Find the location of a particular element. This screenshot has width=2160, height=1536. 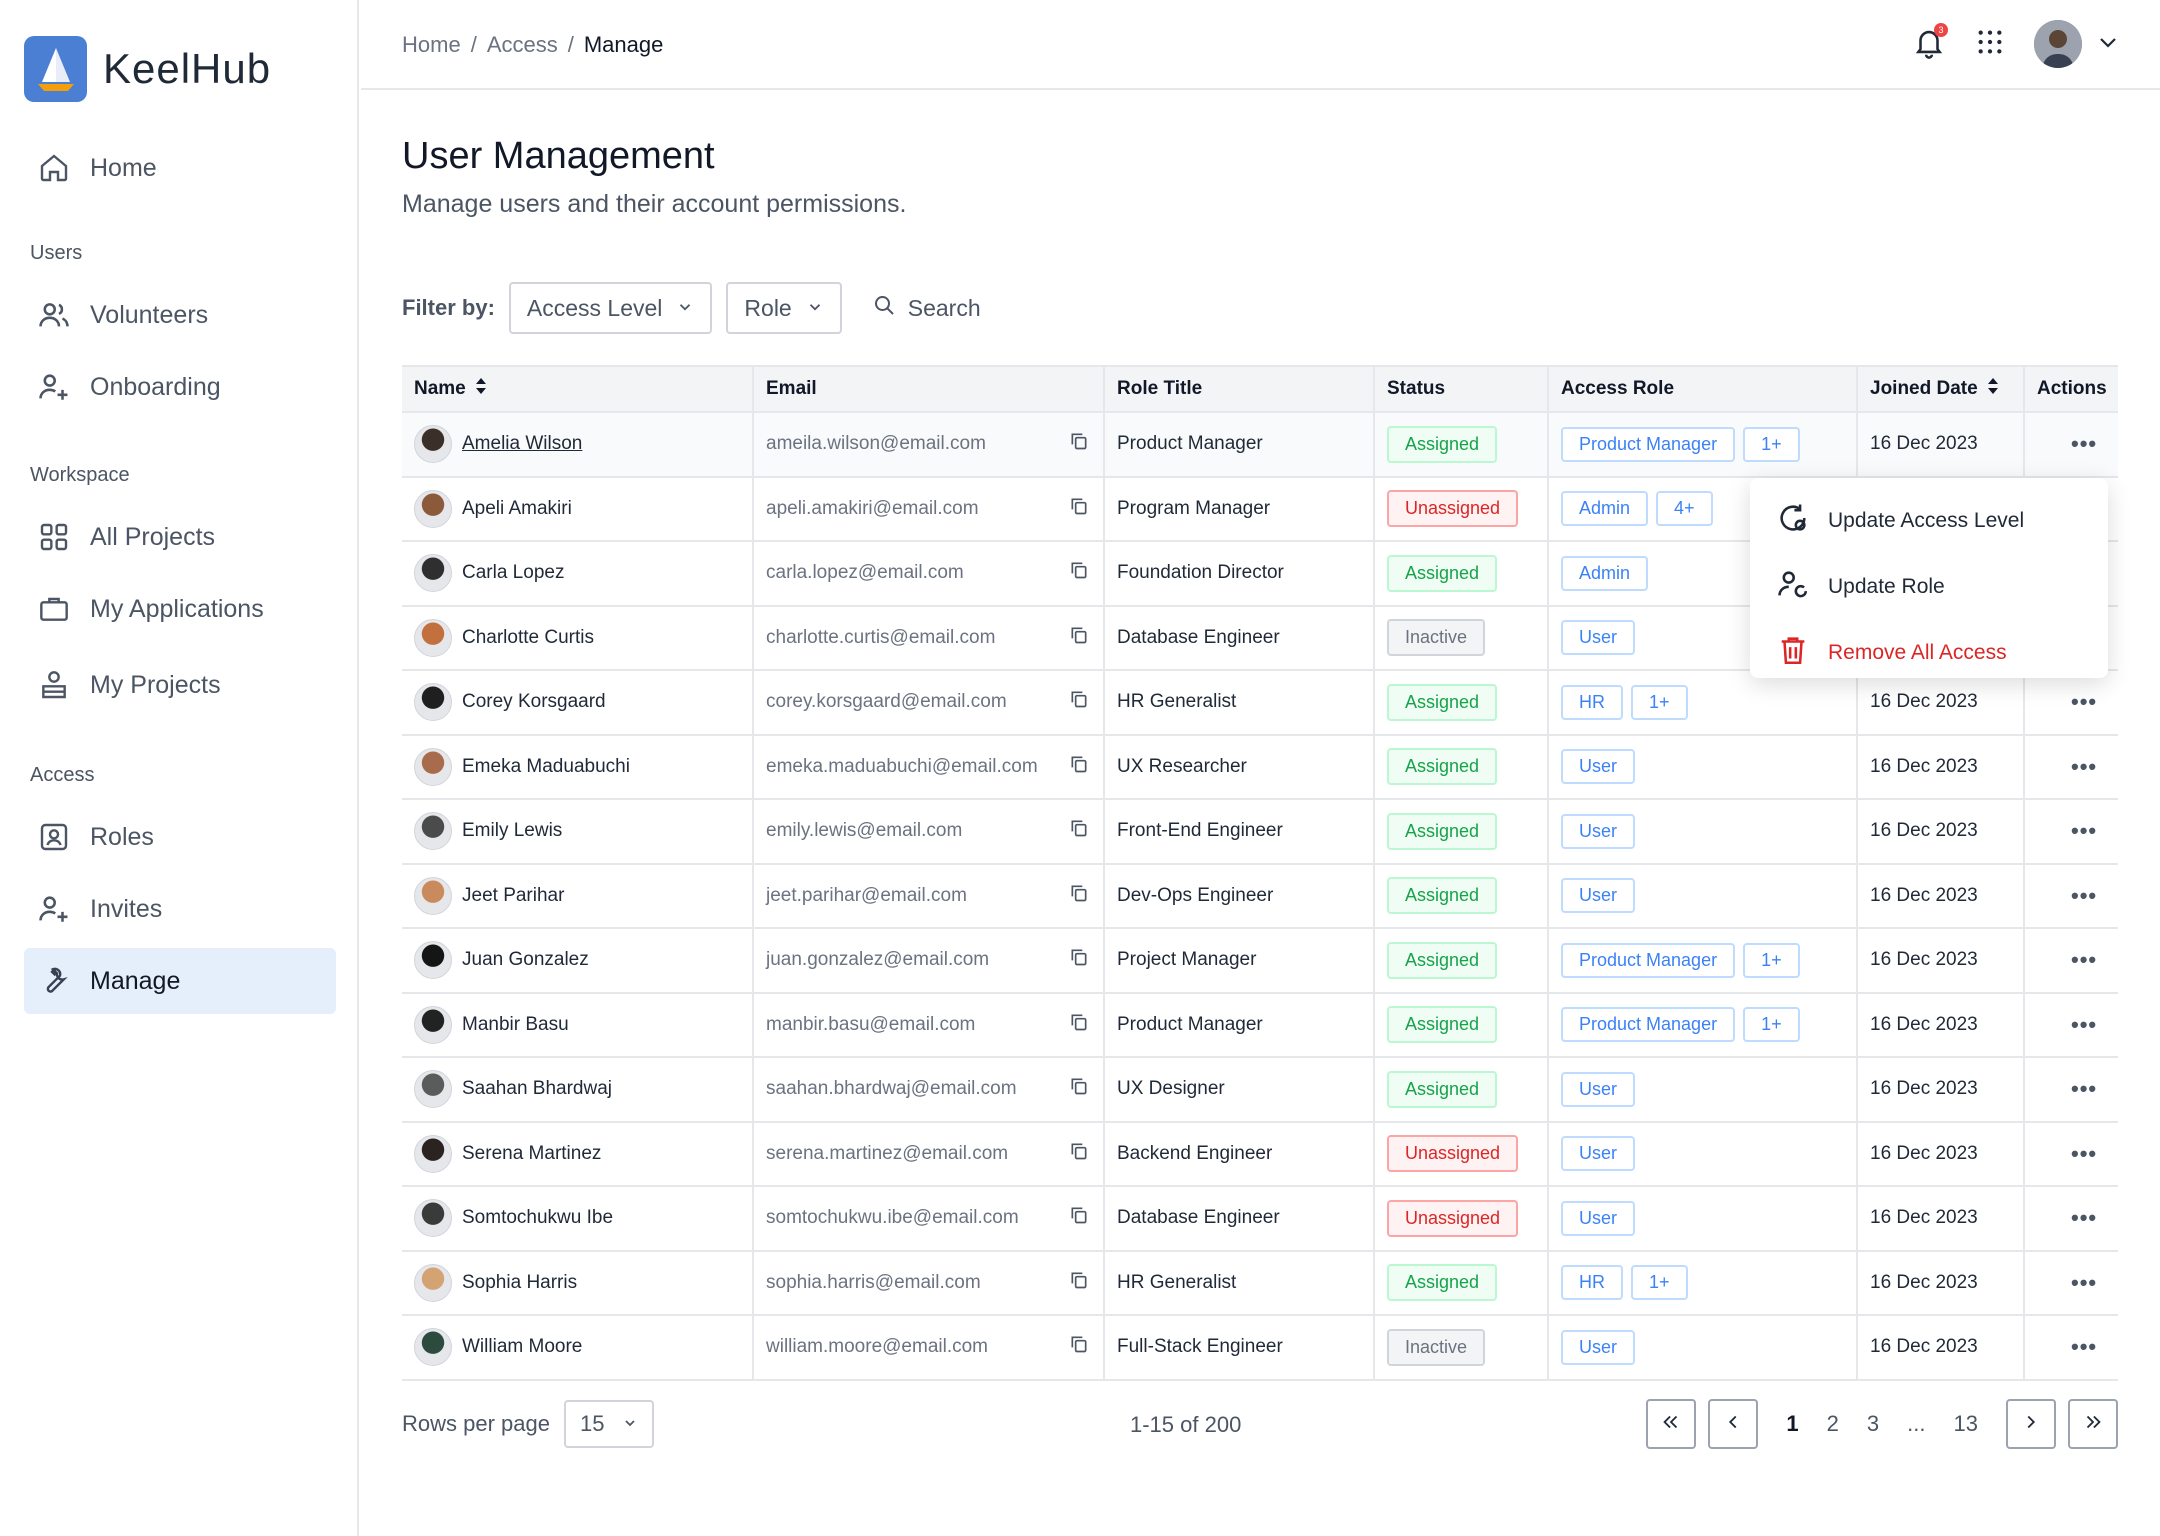

sidebar-item-my-applications: My Applications is located at coordinates (180, 609).